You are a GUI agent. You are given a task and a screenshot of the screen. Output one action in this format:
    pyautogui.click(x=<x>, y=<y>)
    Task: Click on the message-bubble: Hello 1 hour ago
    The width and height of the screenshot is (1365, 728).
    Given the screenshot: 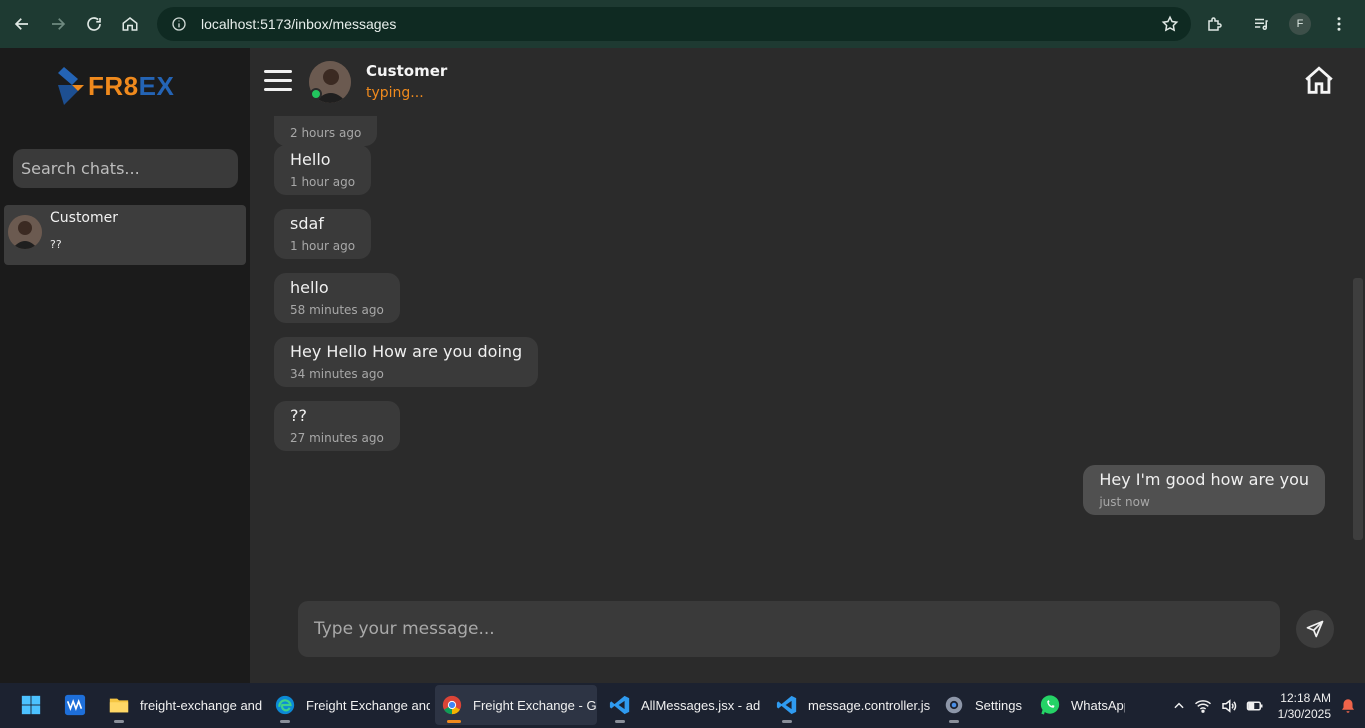 What is the action you would take?
    pyautogui.click(x=323, y=170)
    